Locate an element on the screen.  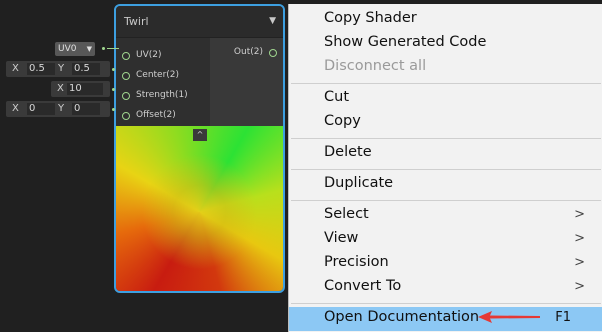
menu-item-precision: Precision > is located at coordinates (445, 264).